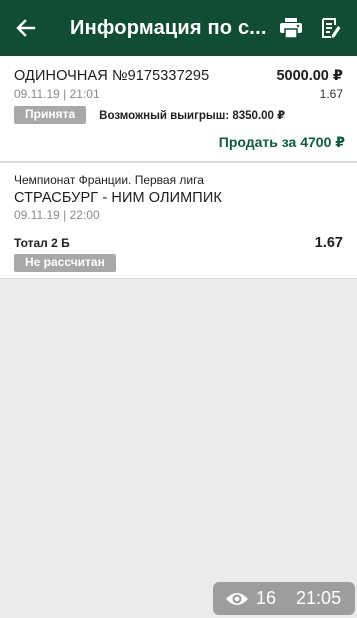  I want to click on bet-datetime: 09.11.19 | 21:01, so click(57, 94).